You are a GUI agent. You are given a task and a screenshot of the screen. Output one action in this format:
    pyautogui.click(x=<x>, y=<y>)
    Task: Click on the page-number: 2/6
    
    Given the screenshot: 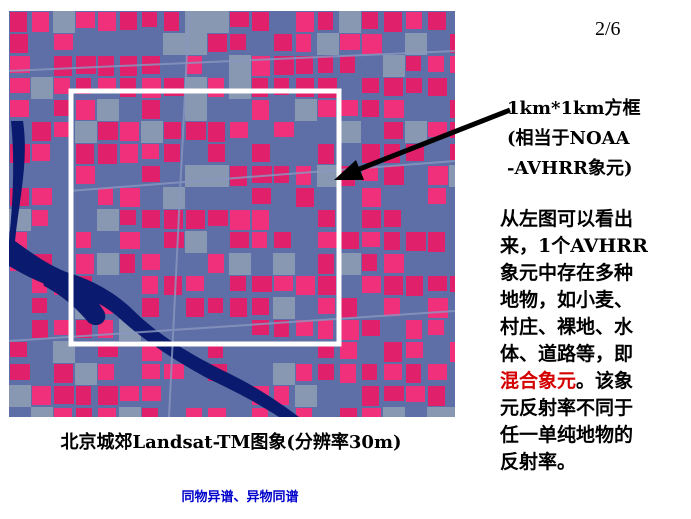 What is the action you would take?
    pyautogui.click(x=608, y=29)
    